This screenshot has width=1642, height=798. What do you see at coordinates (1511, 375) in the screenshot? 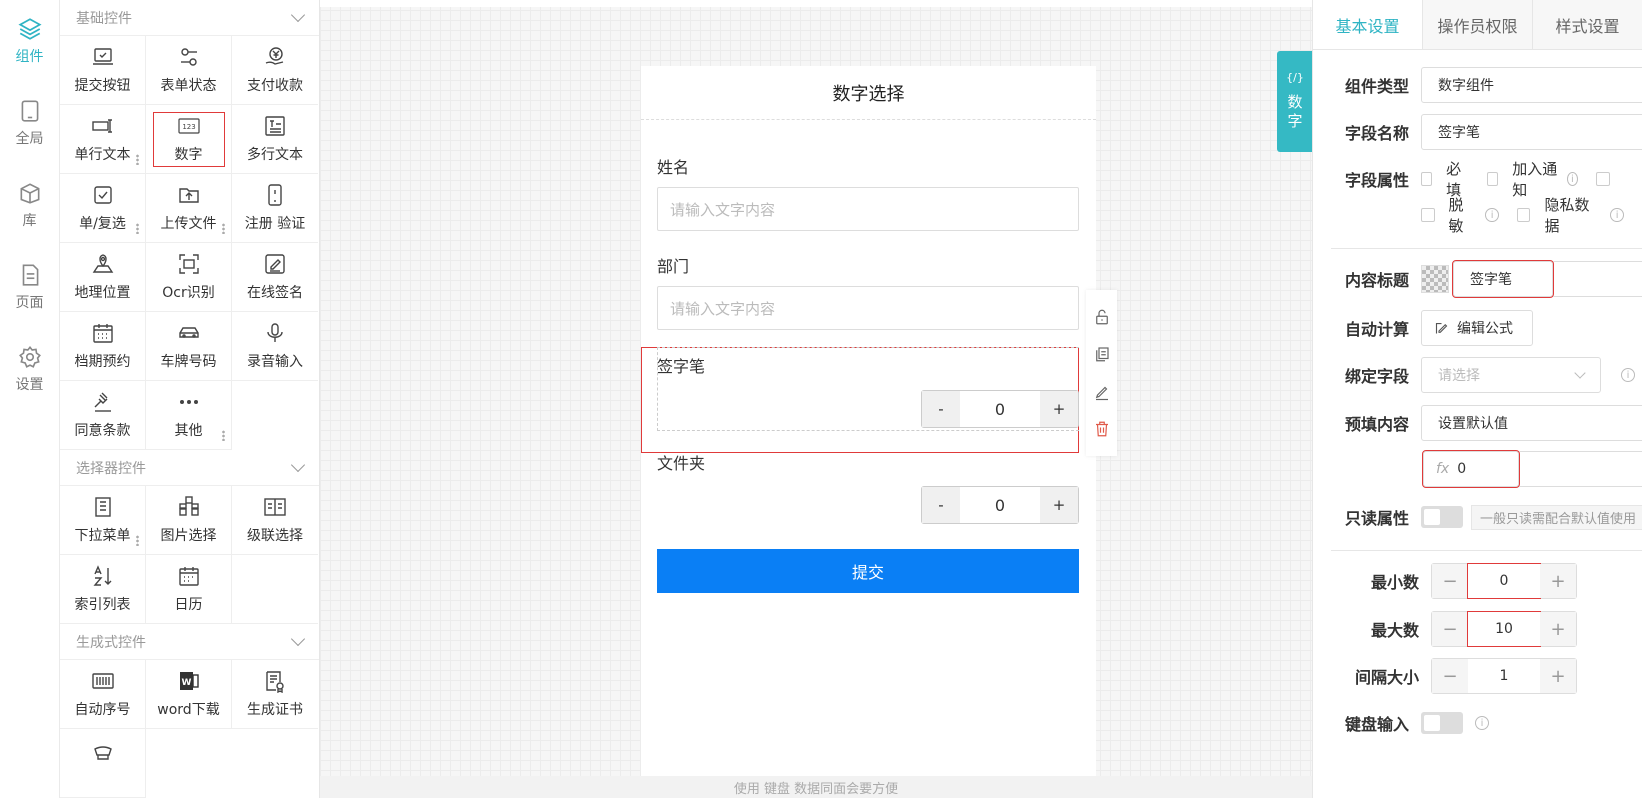
I see `bind-field-select: 请选择` at bounding box center [1511, 375].